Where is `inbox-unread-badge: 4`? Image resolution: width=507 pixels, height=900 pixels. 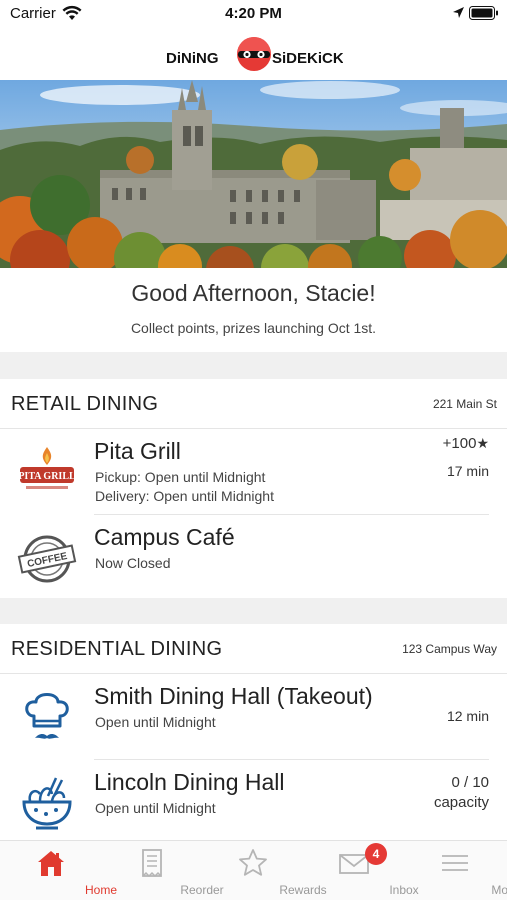
inbox-unread-badge: 4 is located at coordinates (376, 854).